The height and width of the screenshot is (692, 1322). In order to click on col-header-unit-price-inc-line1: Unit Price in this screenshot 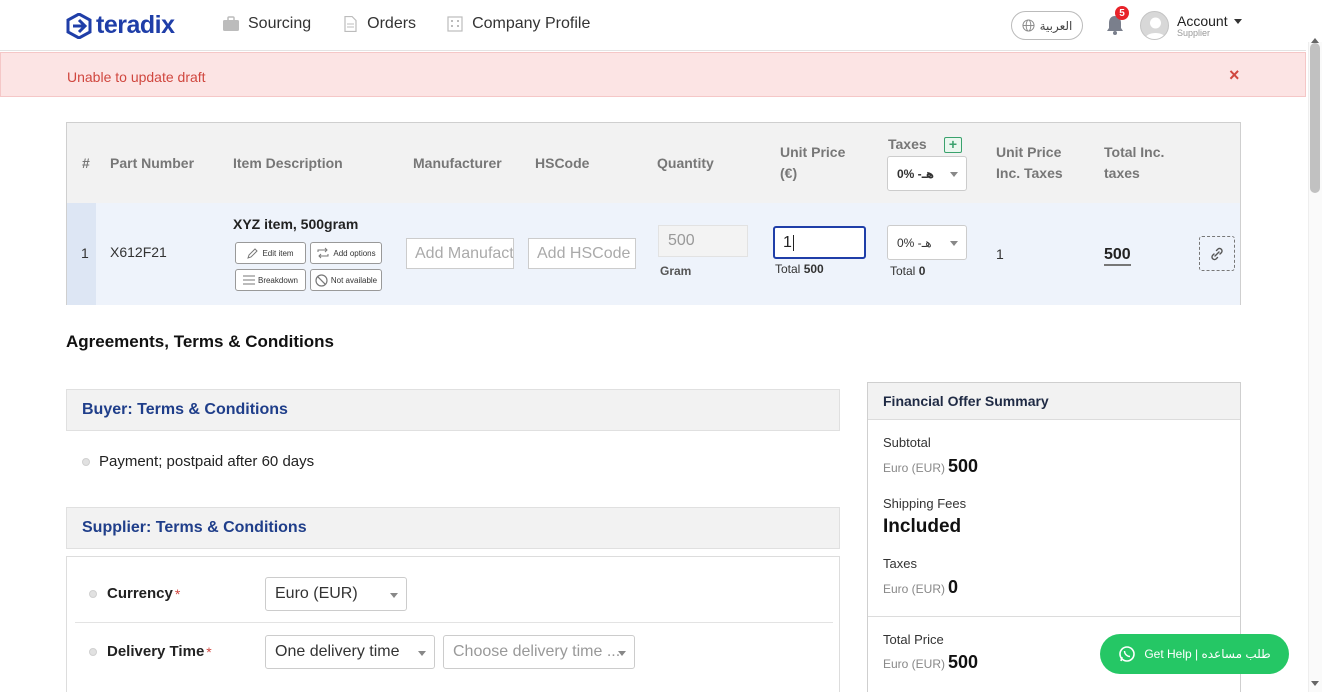, I will do `click(1029, 152)`.